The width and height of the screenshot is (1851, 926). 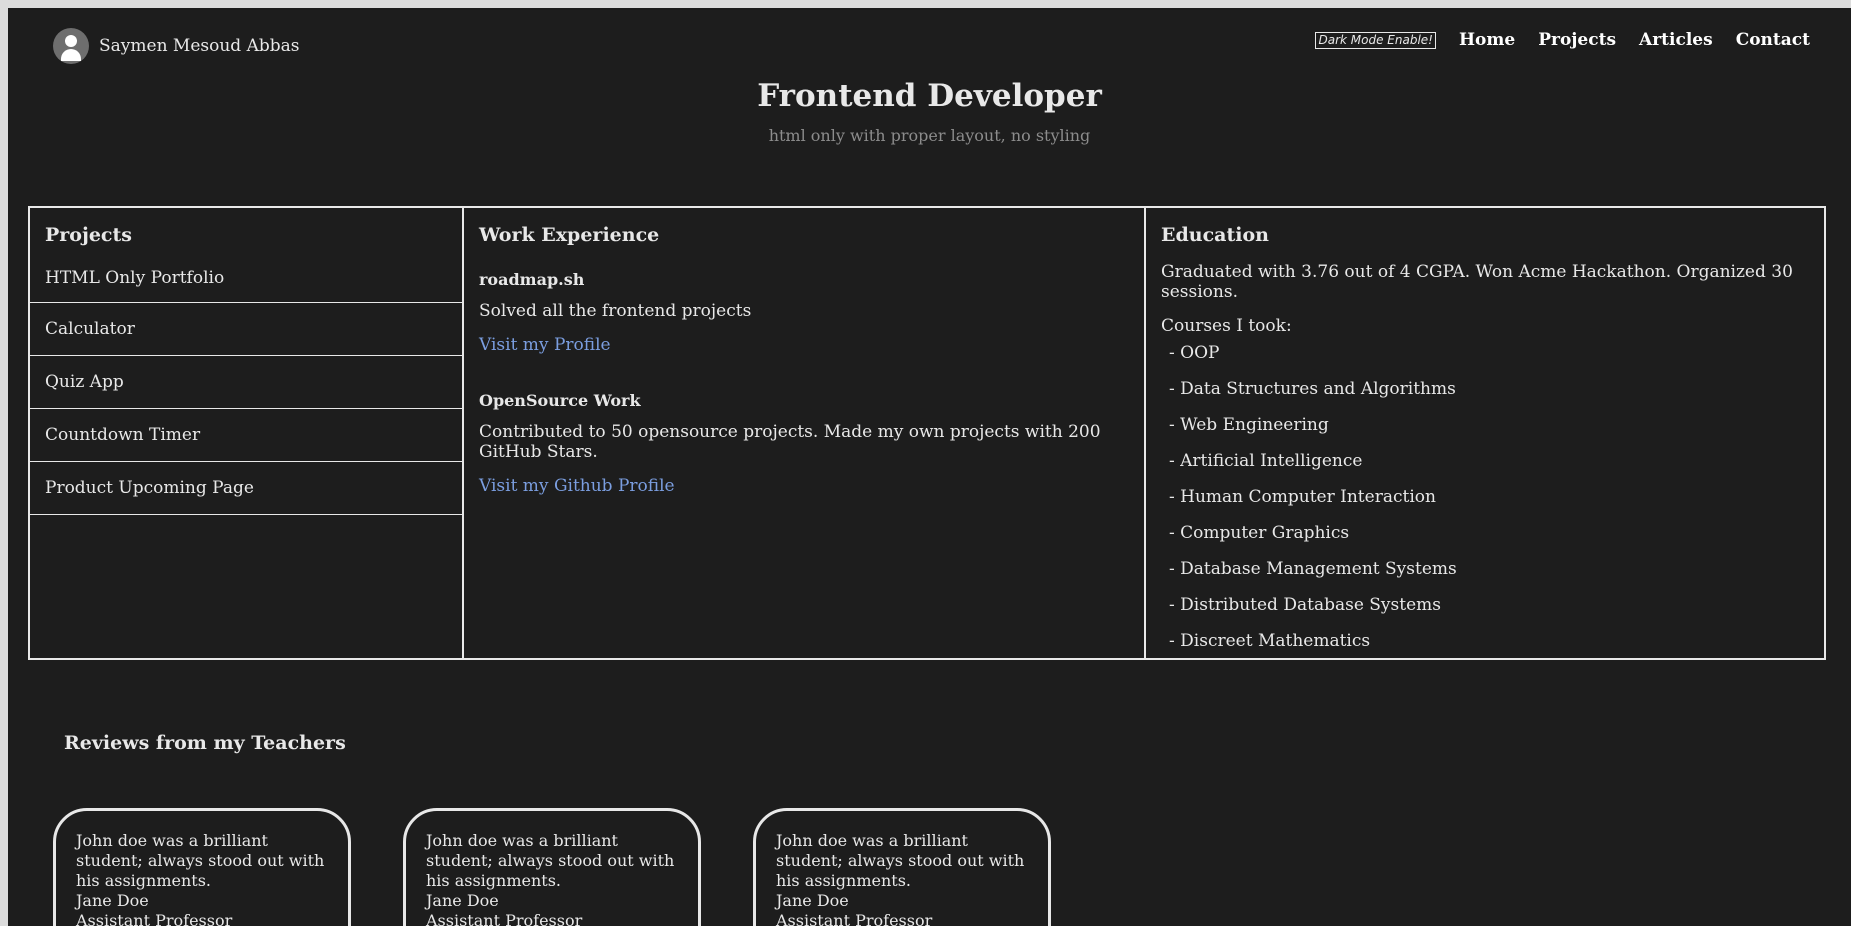 I want to click on profile-link: Visit my Profile, so click(x=545, y=345).